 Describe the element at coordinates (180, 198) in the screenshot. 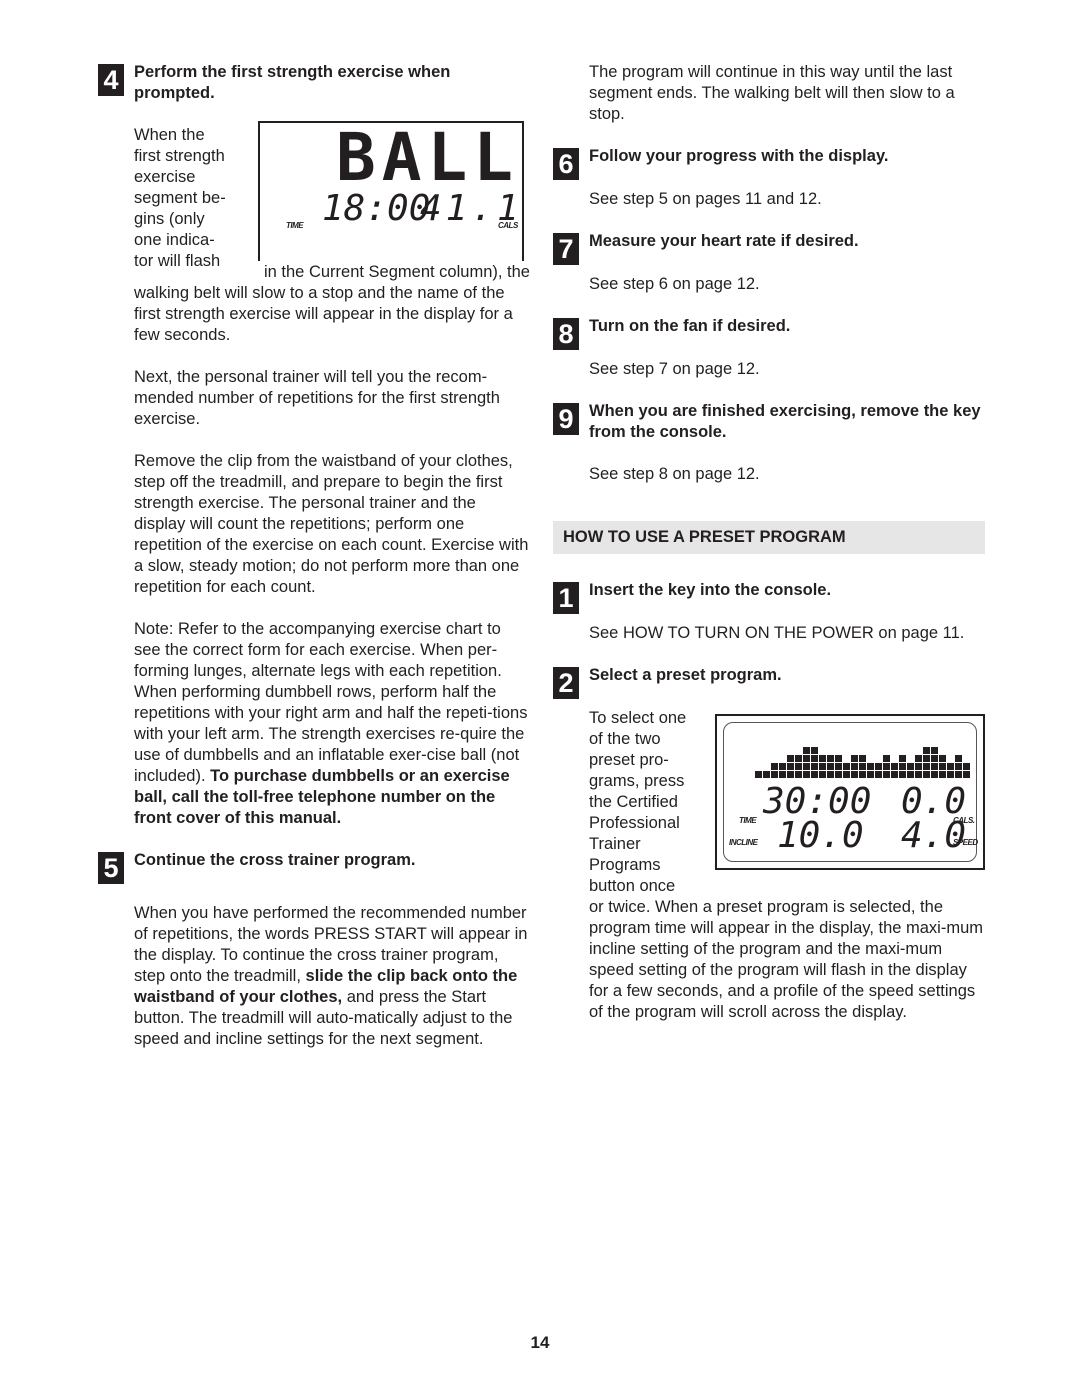

I see `text-line: segment be-` at that location.